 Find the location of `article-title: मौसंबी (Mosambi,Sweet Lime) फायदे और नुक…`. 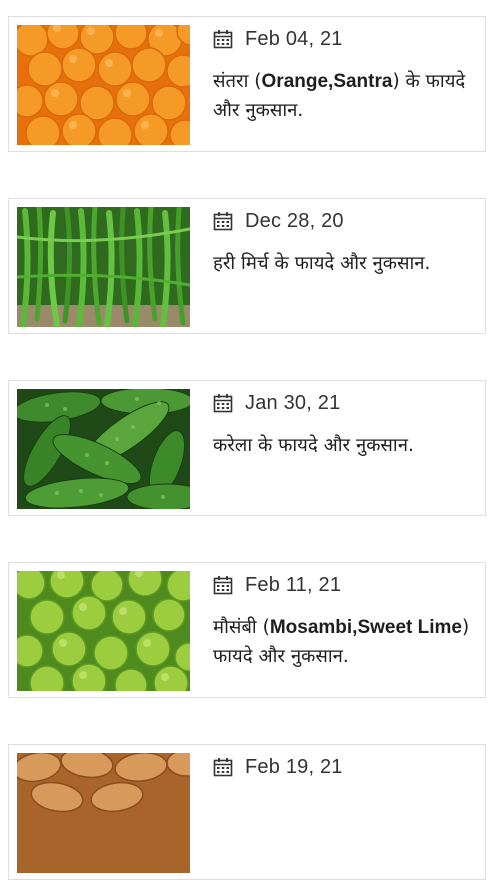

article-title: मौसंबी (Mosambi,Sweet Lime) फायदे और नुक… is located at coordinates (345, 642).